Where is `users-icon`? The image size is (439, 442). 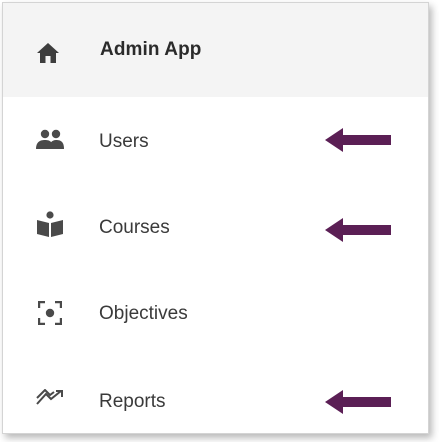
users-icon is located at coordinates (50, 141).